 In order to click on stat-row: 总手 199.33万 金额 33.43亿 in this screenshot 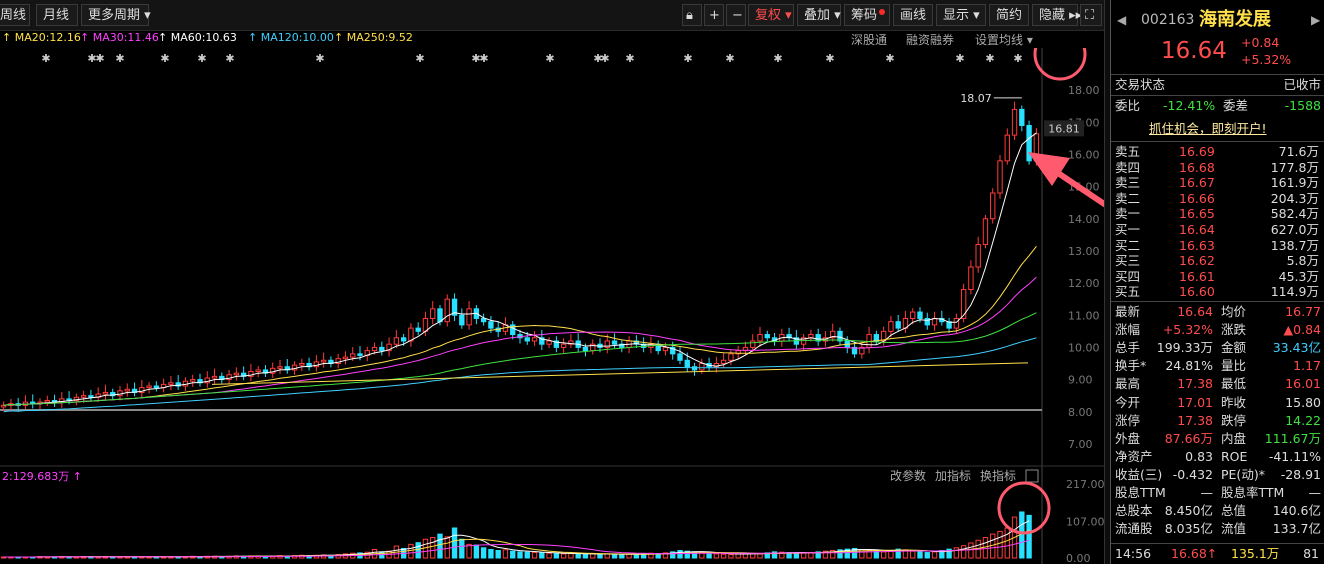, I will do `click(1217, 348)`.